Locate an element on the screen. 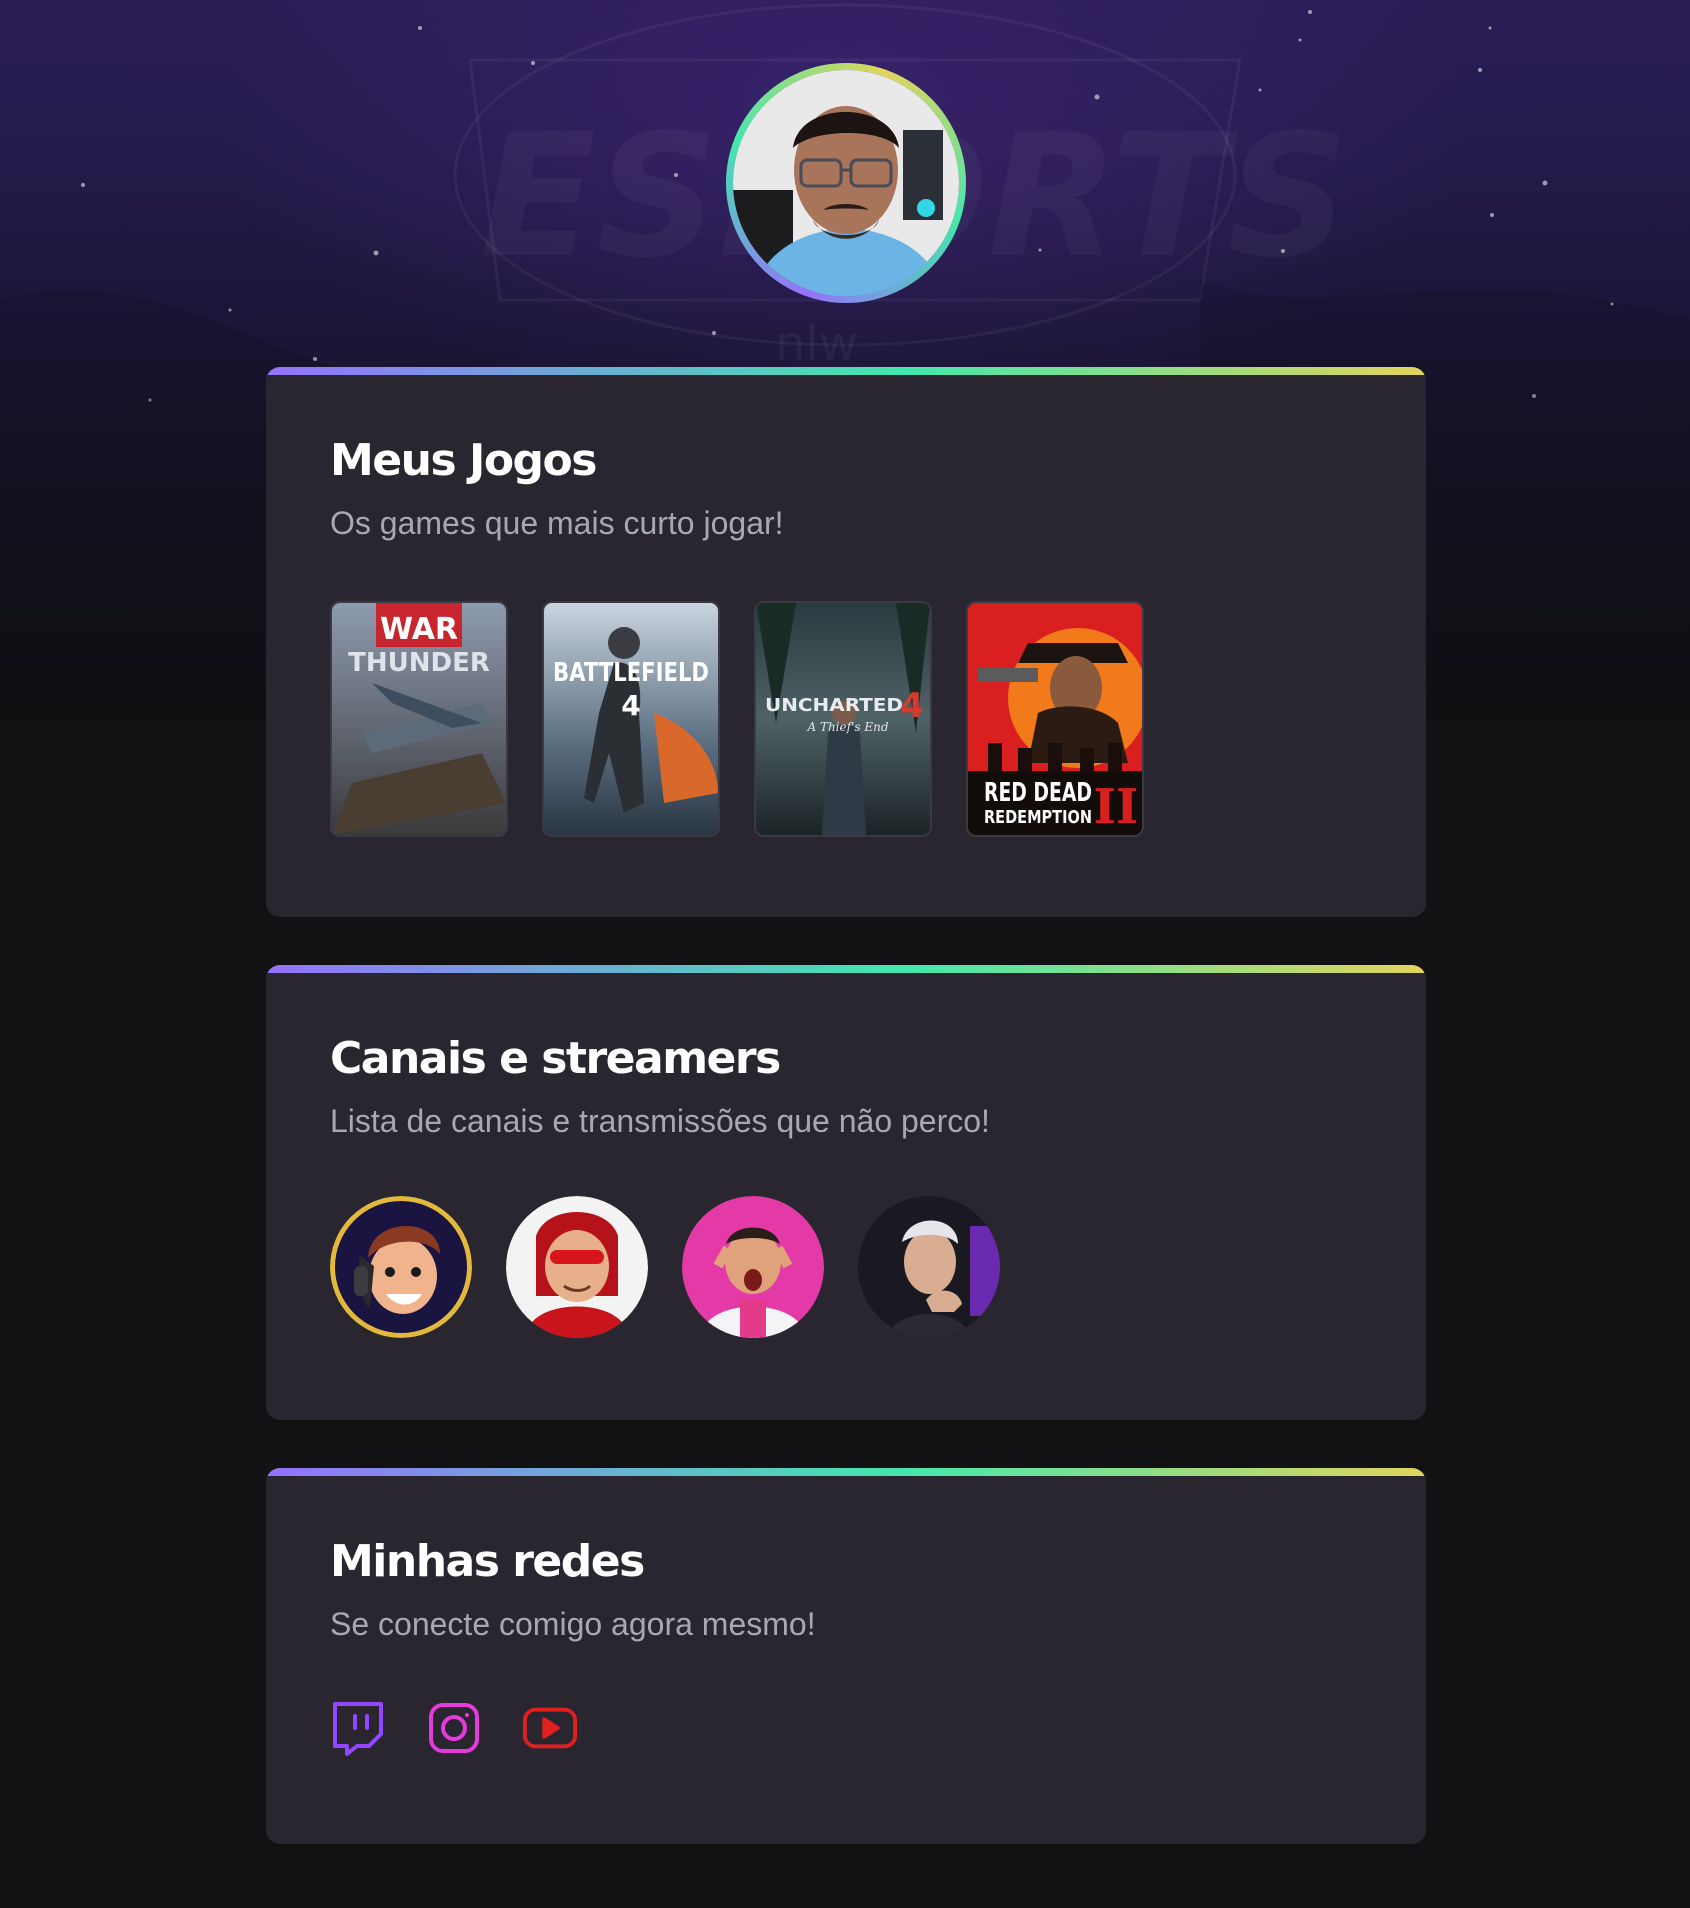 This screenshot has width=1690, height=1908. cover-number: 4 is located at coordinates (912, 706).